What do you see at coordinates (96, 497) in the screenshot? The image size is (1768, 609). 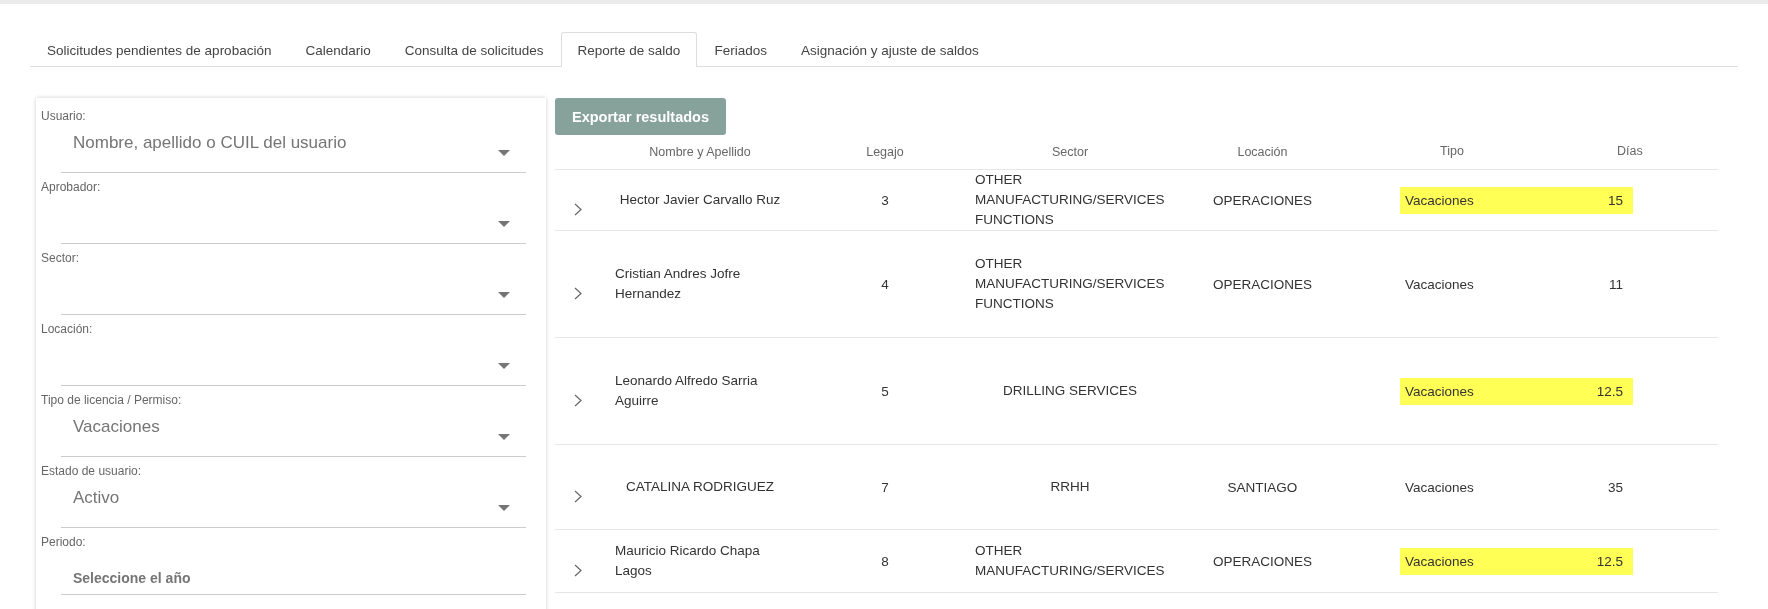 I see `field-value: Activo` at bounding box center [96, 497].